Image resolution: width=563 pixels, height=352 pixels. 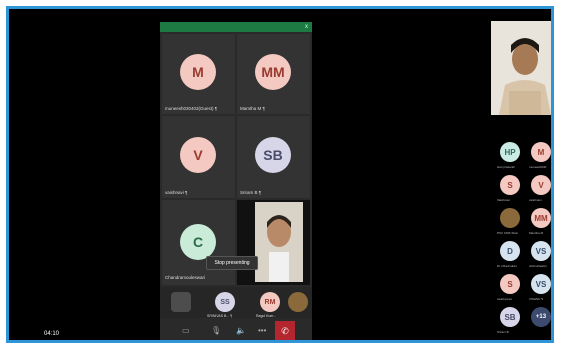 What do you see at coordinates (251, 192) in the screenshot?
I see `participant-name: Sriram B ¶` at bounding box center [251, 192].